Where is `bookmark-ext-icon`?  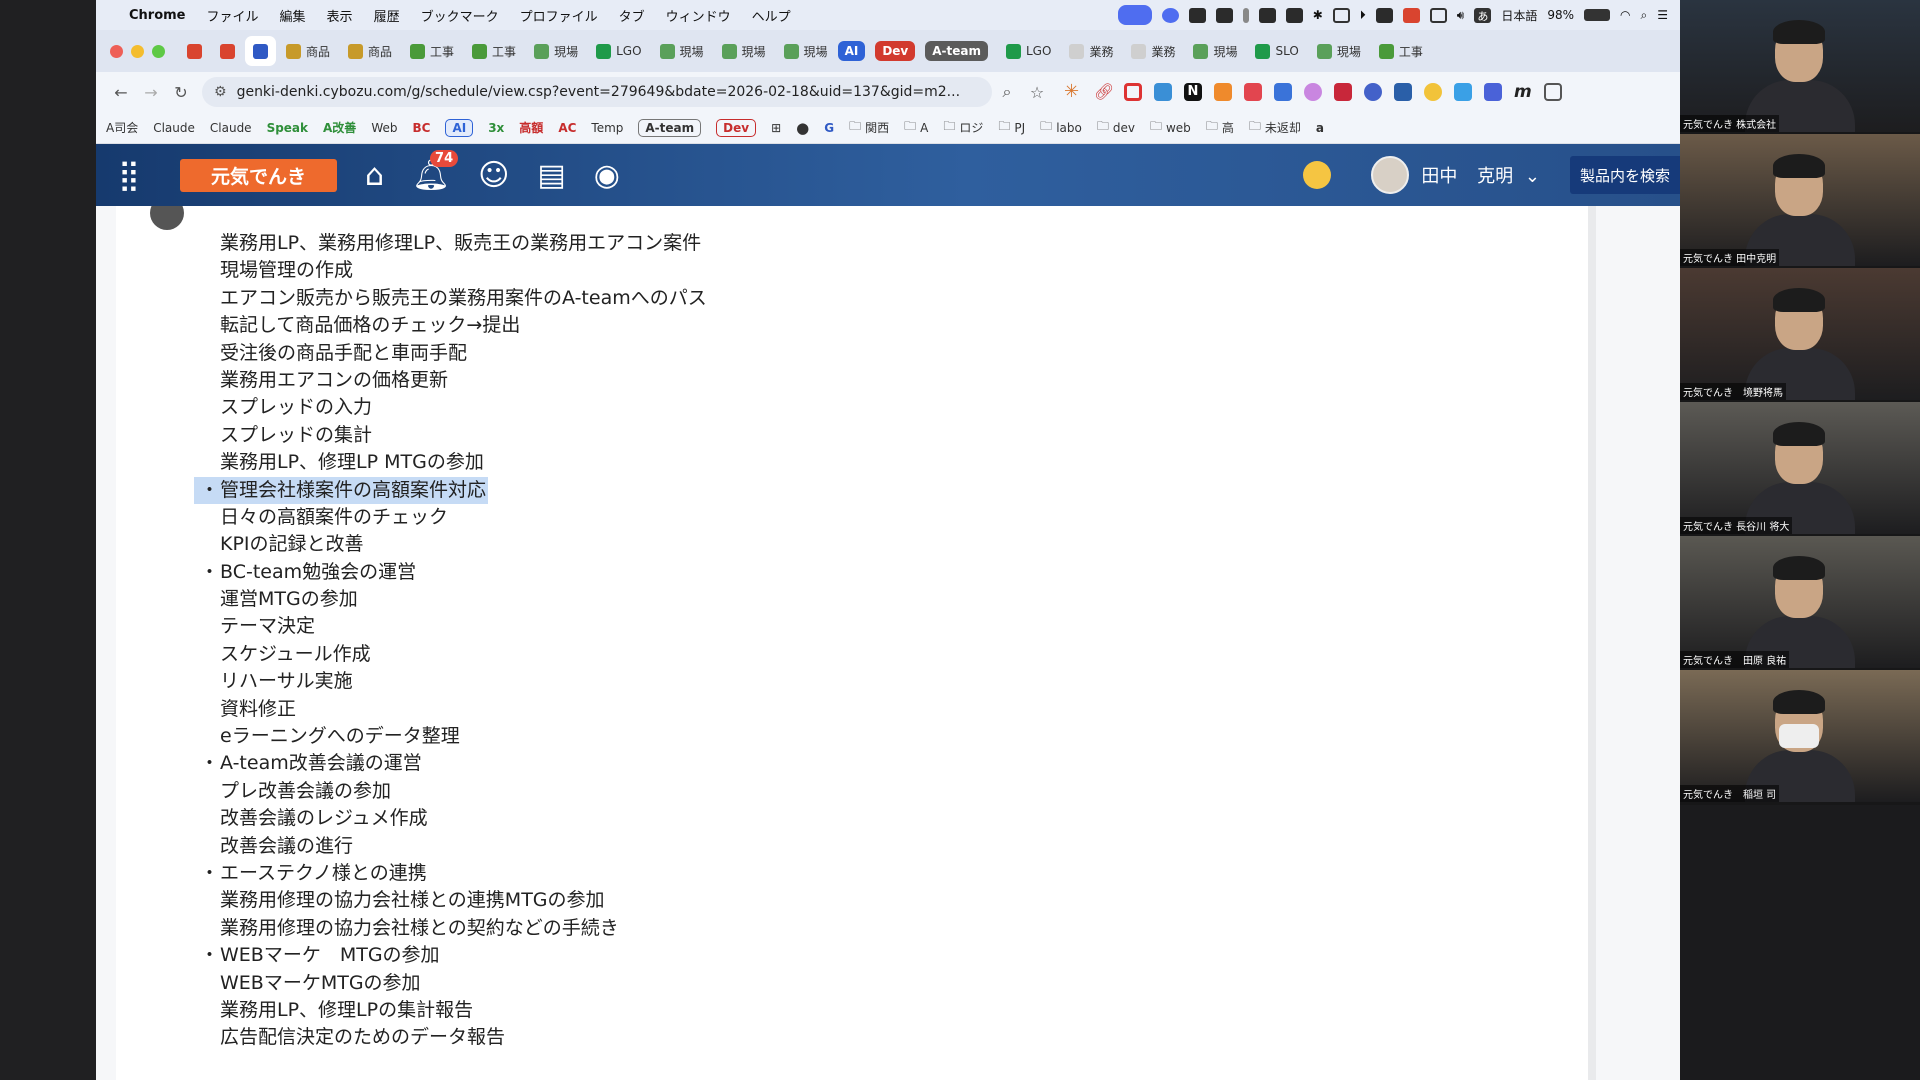
bookmark-ext-icon is located at coordinates (1463, 92).